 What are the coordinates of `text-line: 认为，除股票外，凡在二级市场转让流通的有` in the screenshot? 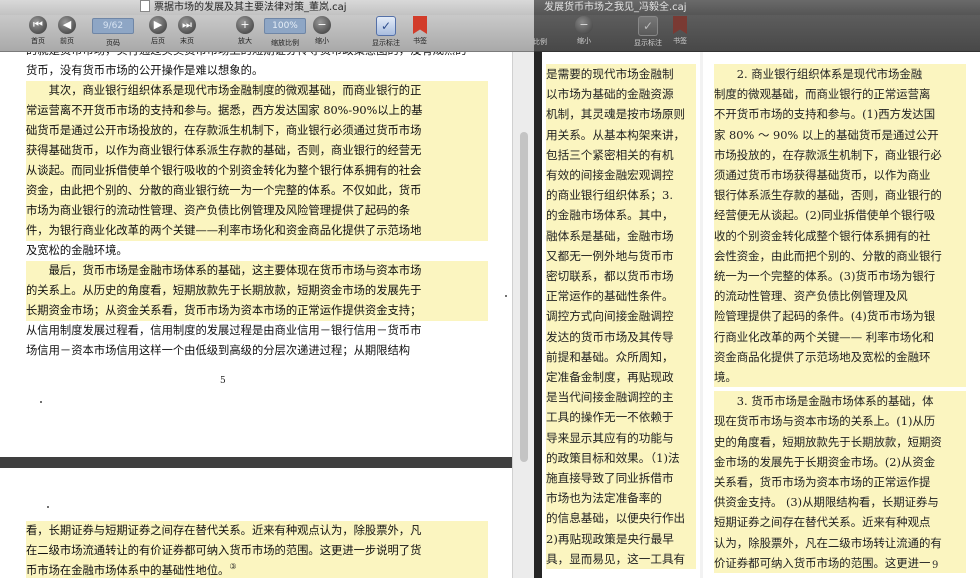 It's located at (828, 542).